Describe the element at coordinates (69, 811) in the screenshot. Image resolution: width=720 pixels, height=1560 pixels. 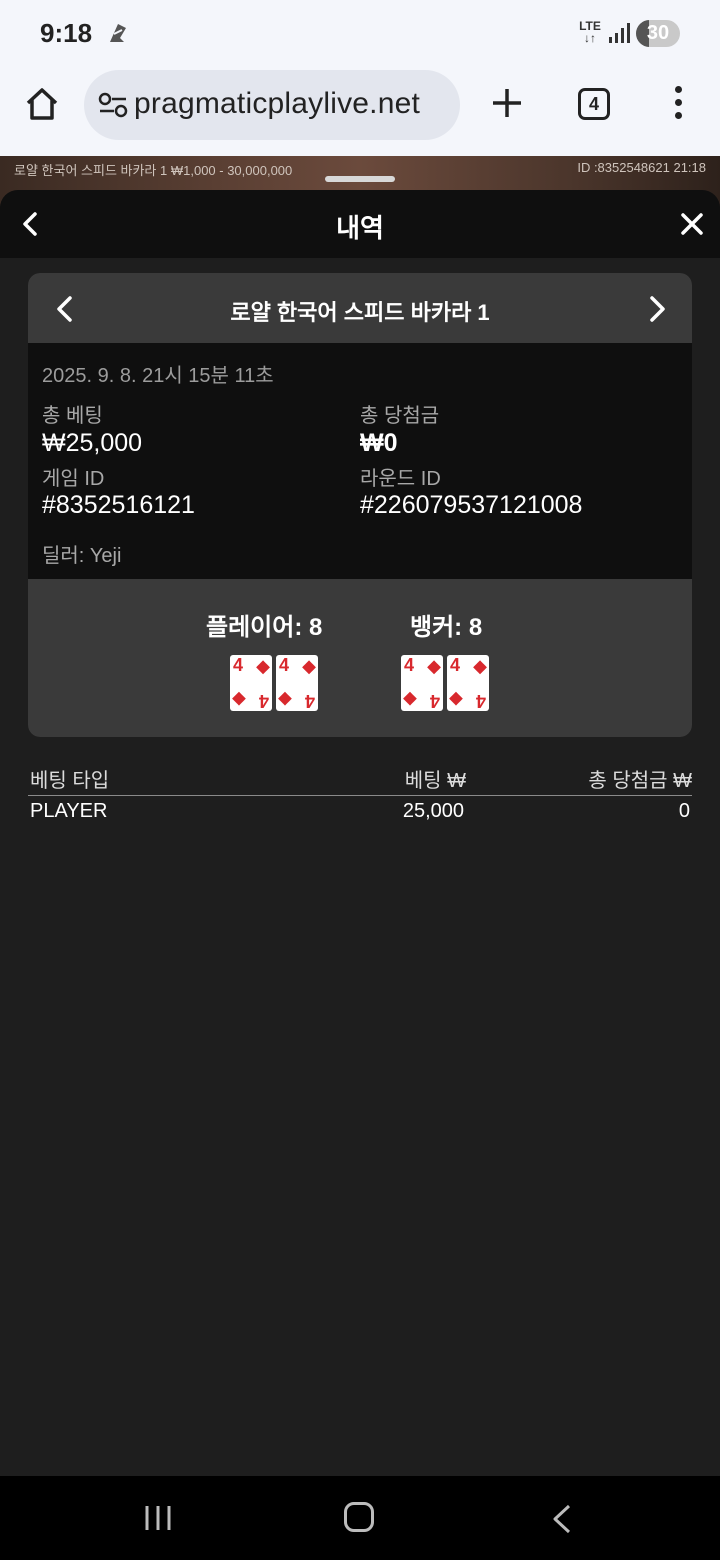
I see `bet-type-cell: PLAYER` at that location.